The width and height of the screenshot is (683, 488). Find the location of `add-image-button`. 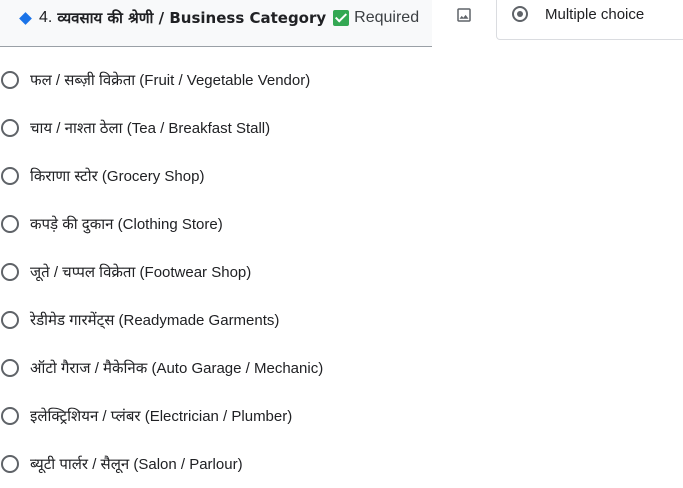

add-image-button is located at coordinates (464, 15).